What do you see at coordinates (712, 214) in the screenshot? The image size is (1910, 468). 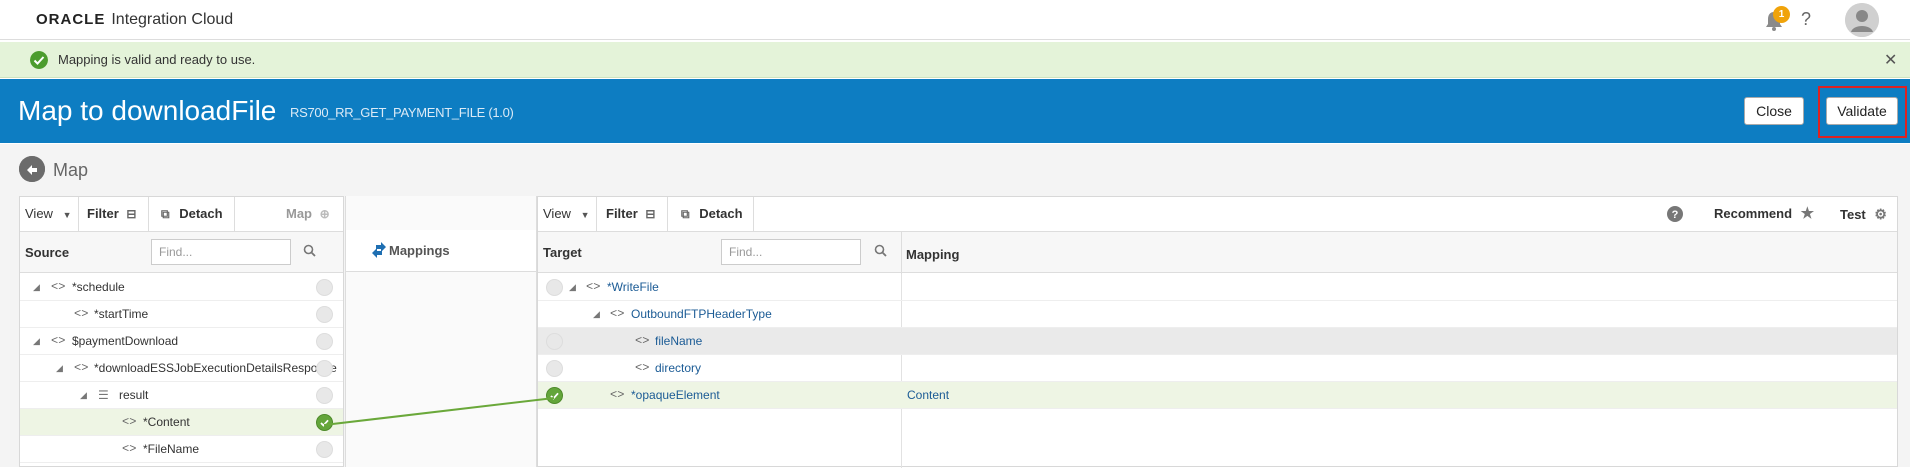 I see `target-detach-button: ⧉ Detach` at bounding box center [712, 214].